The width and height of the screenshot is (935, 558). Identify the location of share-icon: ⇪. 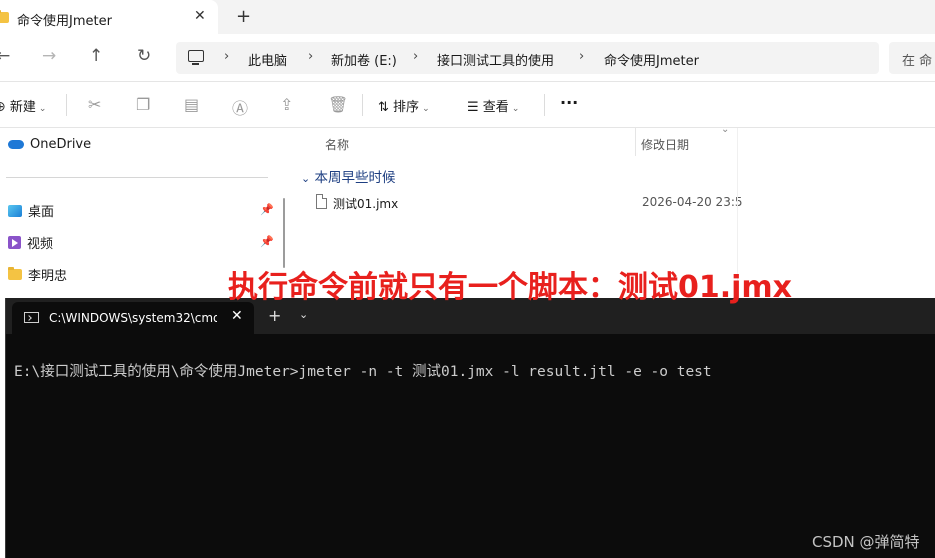
(286, 104).